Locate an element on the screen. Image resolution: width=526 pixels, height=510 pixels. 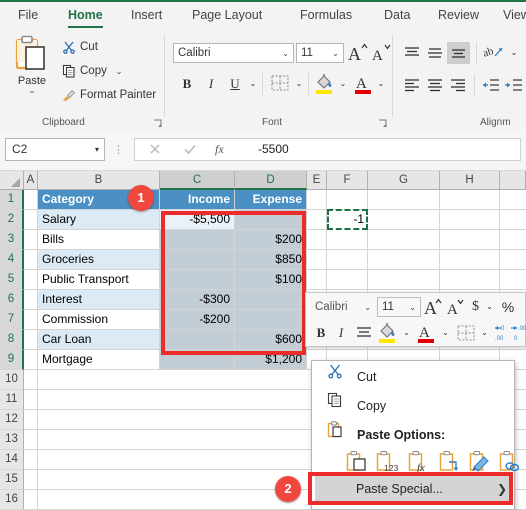
orientation-dropdown-caret: ⌄ is located at coordinates (514, 53).